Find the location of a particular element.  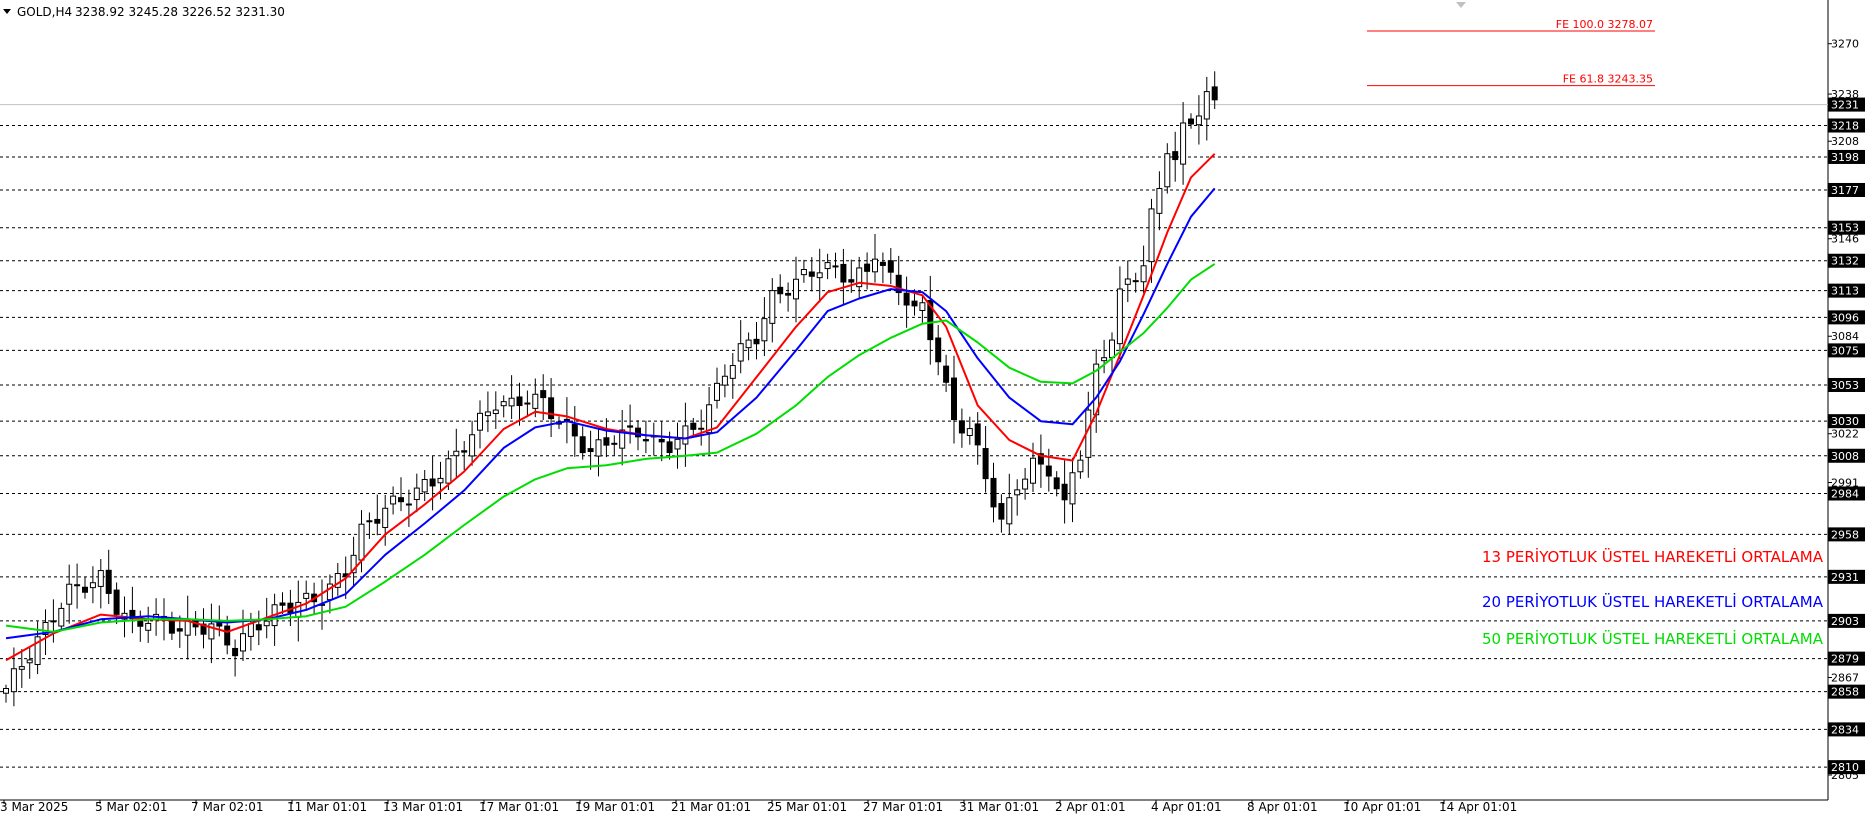

level-price-label: 3218 is located at coordinates (1845, 126).